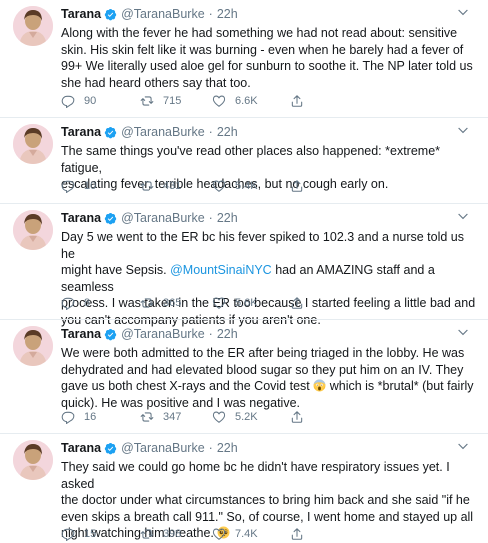  I want to click on mention-link: @MountSinaiNYC, so click(221, 270).